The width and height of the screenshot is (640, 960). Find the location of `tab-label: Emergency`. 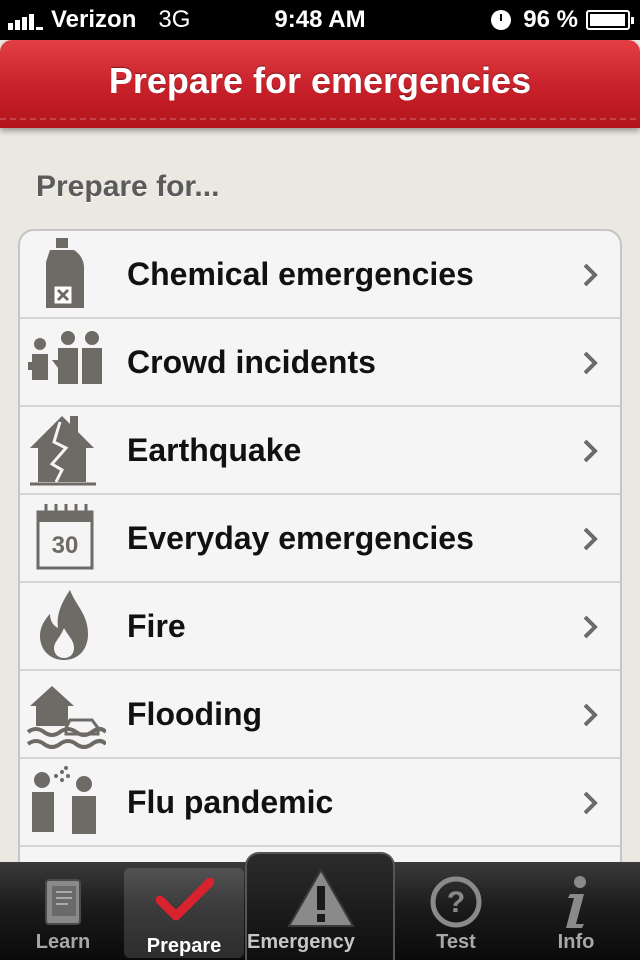

tab-label: Emergency is located at coordinates (301, 942).